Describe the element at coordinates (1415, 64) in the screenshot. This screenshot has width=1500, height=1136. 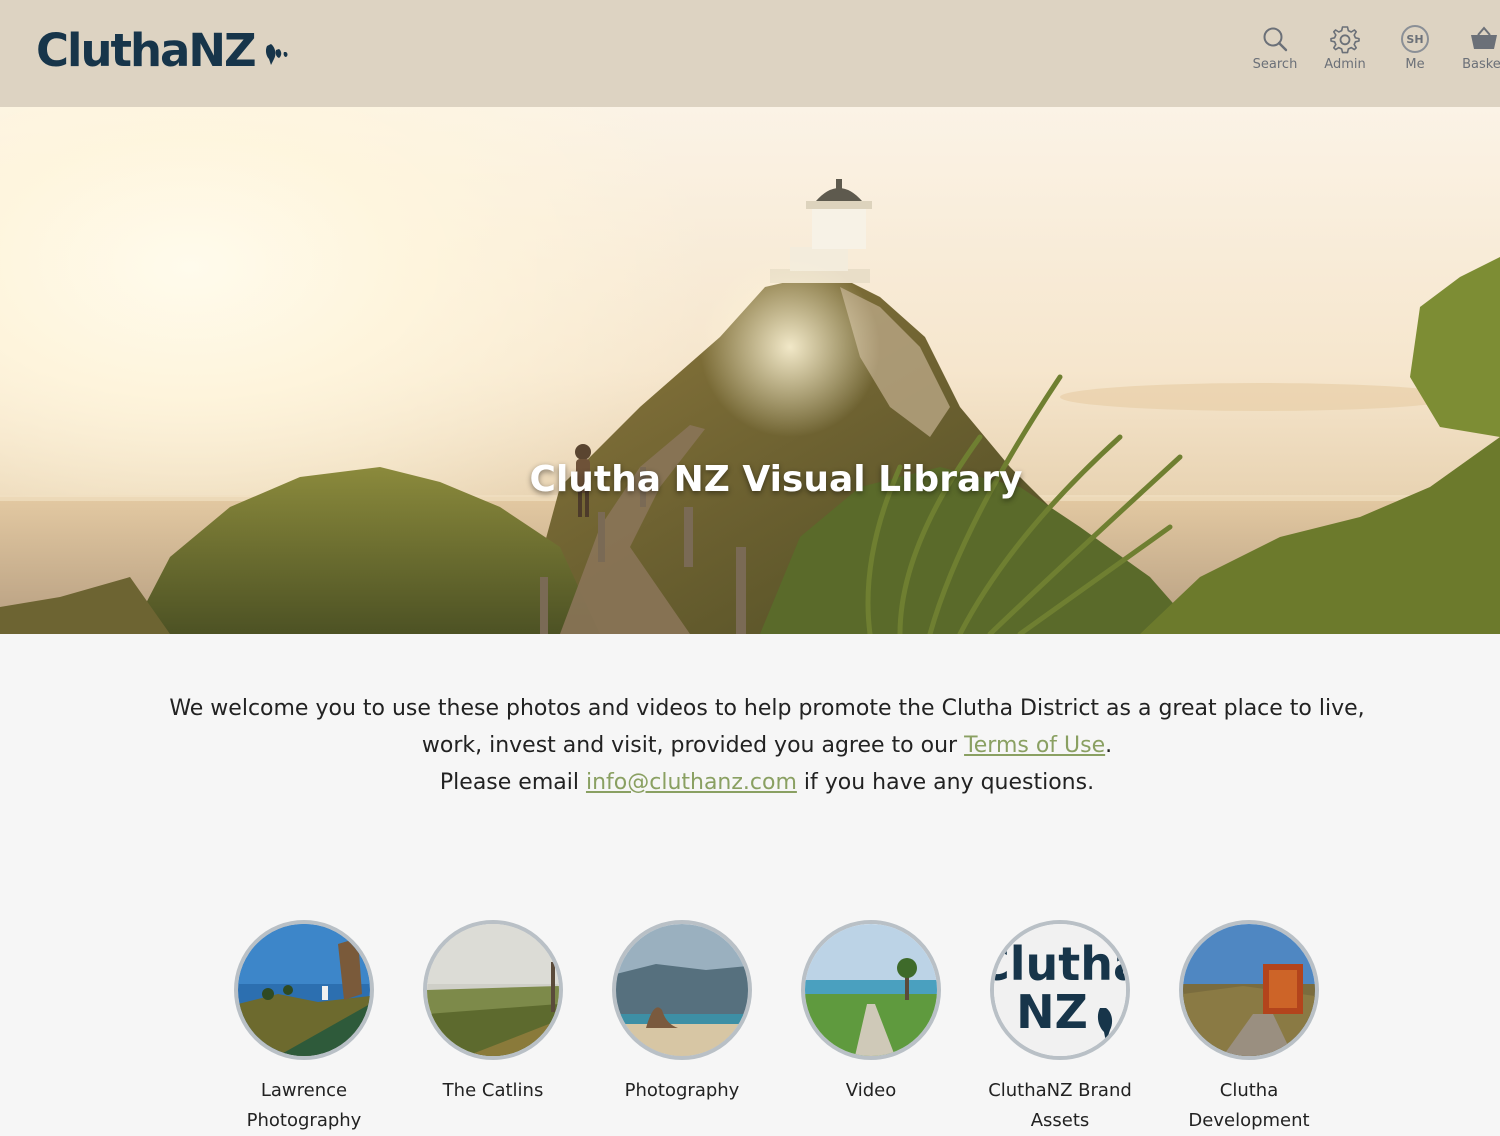
I see `nav-me-label: Me` at that location.